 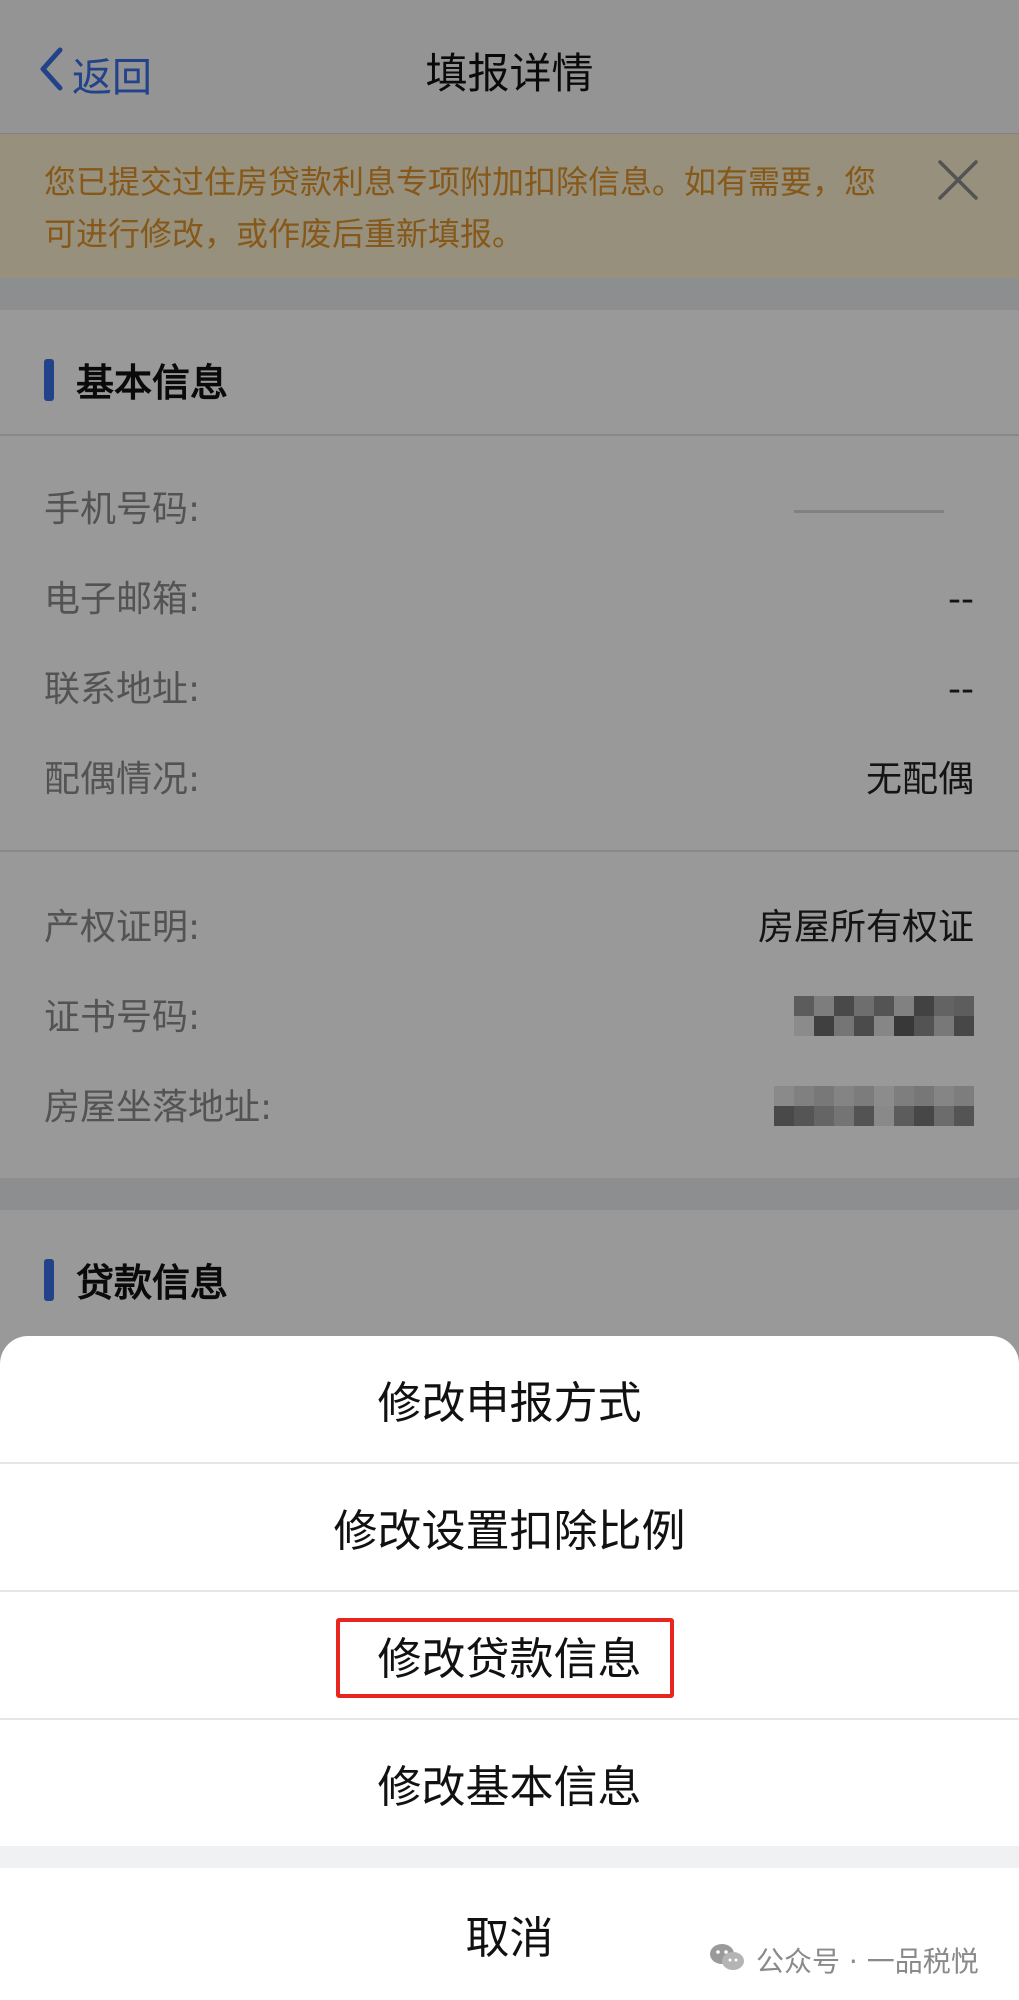 What do you see at coordinates (509, 1399) in the screenshot?
I see `modify-filing-method-button: 修改申报方式` at bounding box center [509, 1399].